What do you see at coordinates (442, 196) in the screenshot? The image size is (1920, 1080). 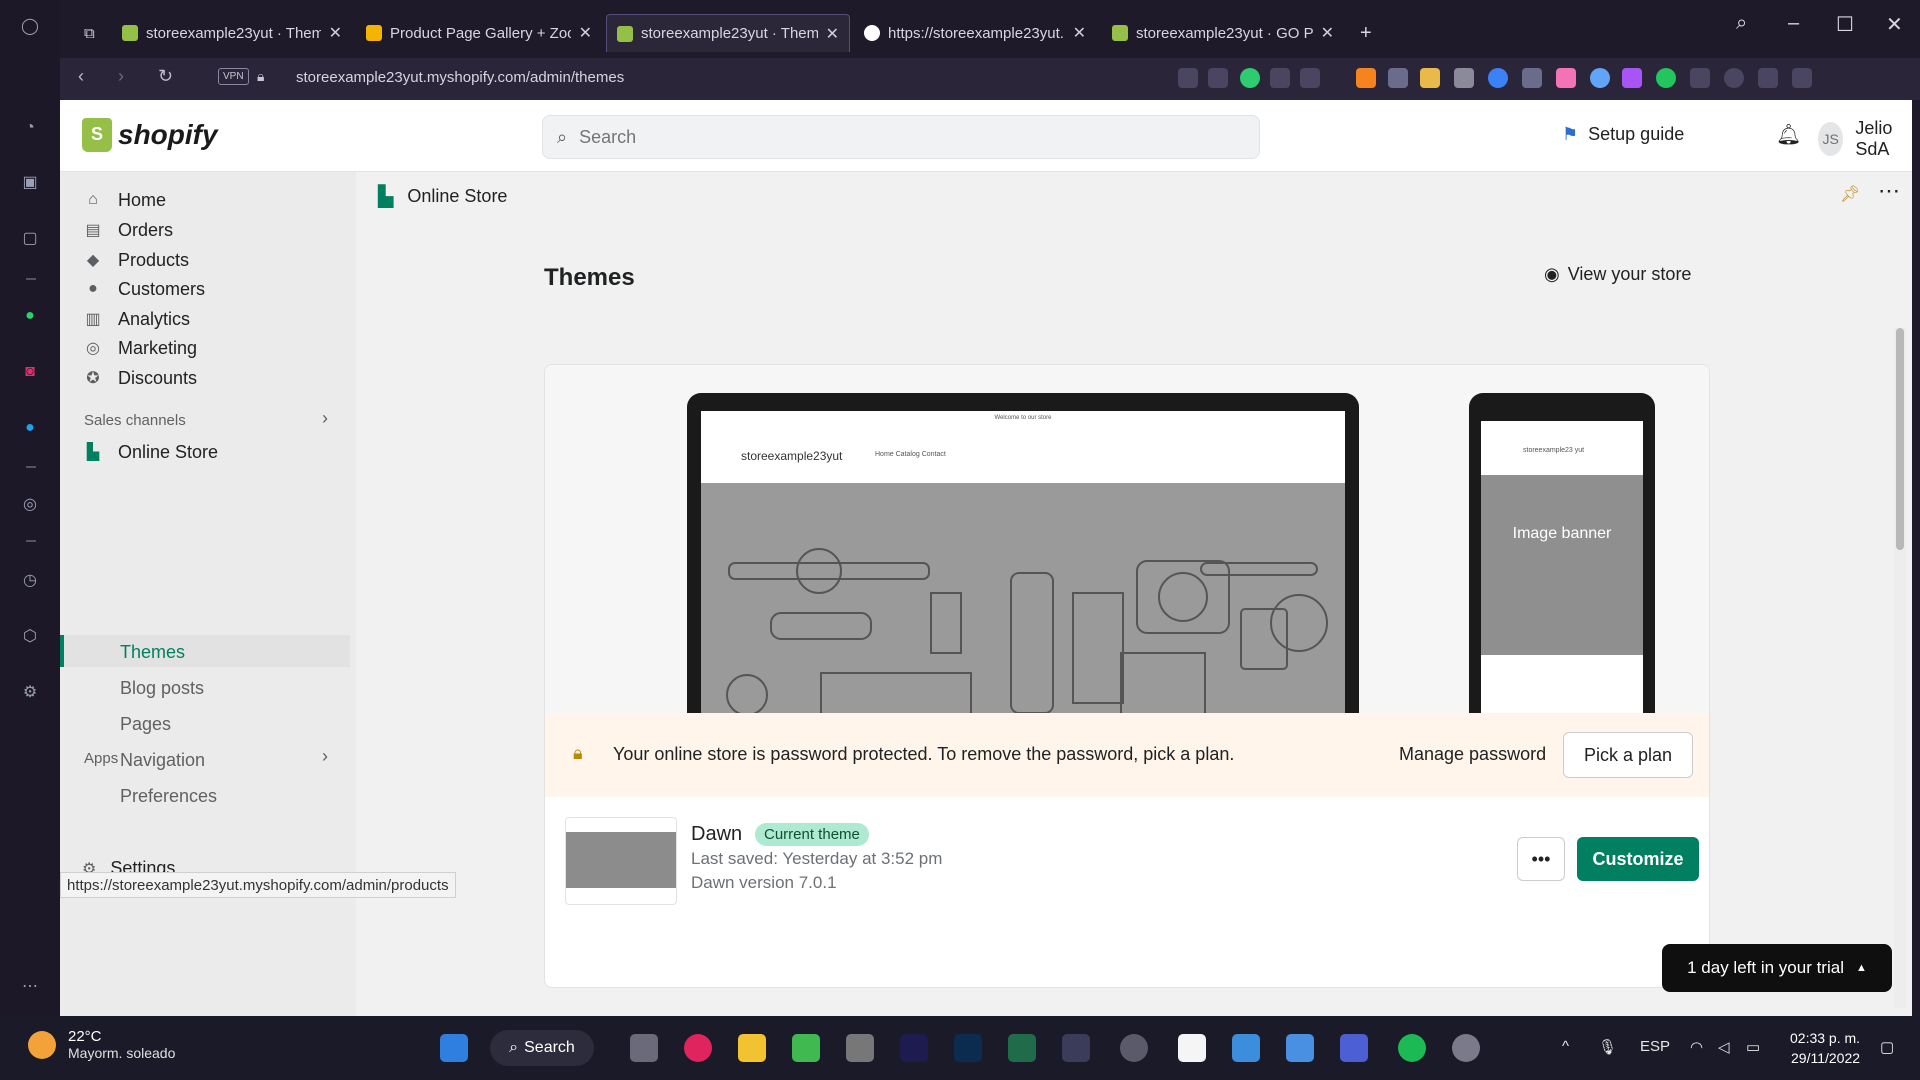 I see `breadcrumb: ▙ Online Store` at bounding box center [442, 196].